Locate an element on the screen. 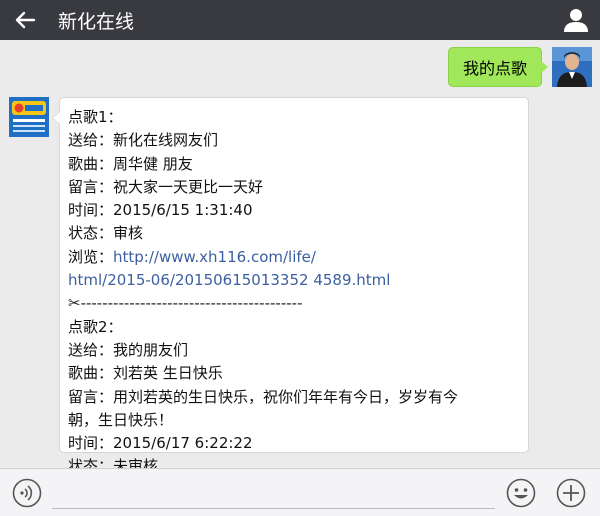 Image resolution: width=600 pixels, height=516 pixels. message-line: 点歌1： is located at coordinates (95, 117).